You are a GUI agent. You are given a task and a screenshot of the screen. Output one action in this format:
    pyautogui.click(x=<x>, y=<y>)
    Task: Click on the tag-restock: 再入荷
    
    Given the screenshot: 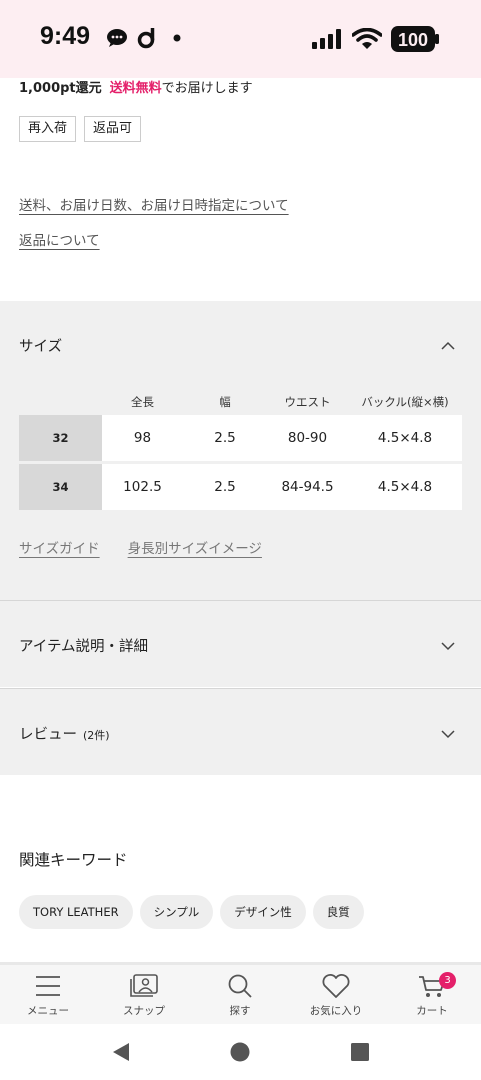 What is the action you would take?
    pyautogui.click(x=48, y=129)
    